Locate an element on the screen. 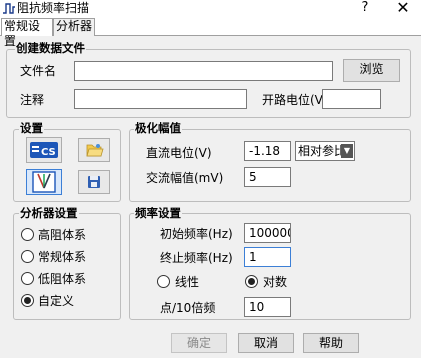 This screenshot has height=358, width=421. ocp-label: 开路电位(V) is located at coordinates (295, 100).